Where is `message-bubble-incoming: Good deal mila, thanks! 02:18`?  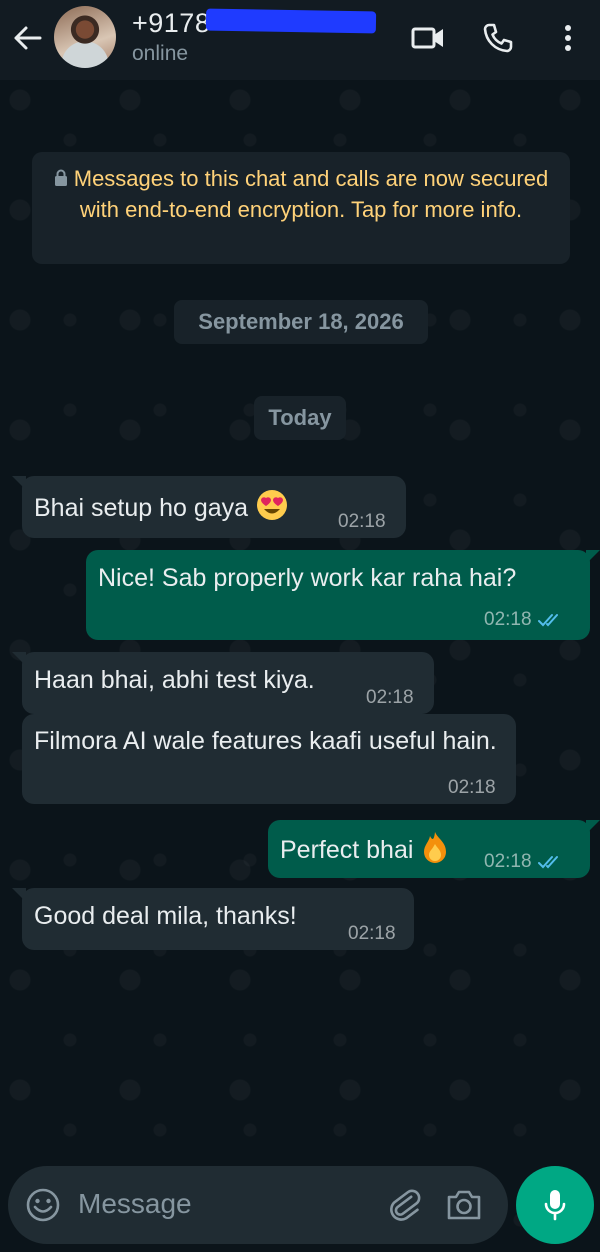
message-bubble-incoming: Good deal mila, thanks! 02:18 is located at coordinates (213, 919).